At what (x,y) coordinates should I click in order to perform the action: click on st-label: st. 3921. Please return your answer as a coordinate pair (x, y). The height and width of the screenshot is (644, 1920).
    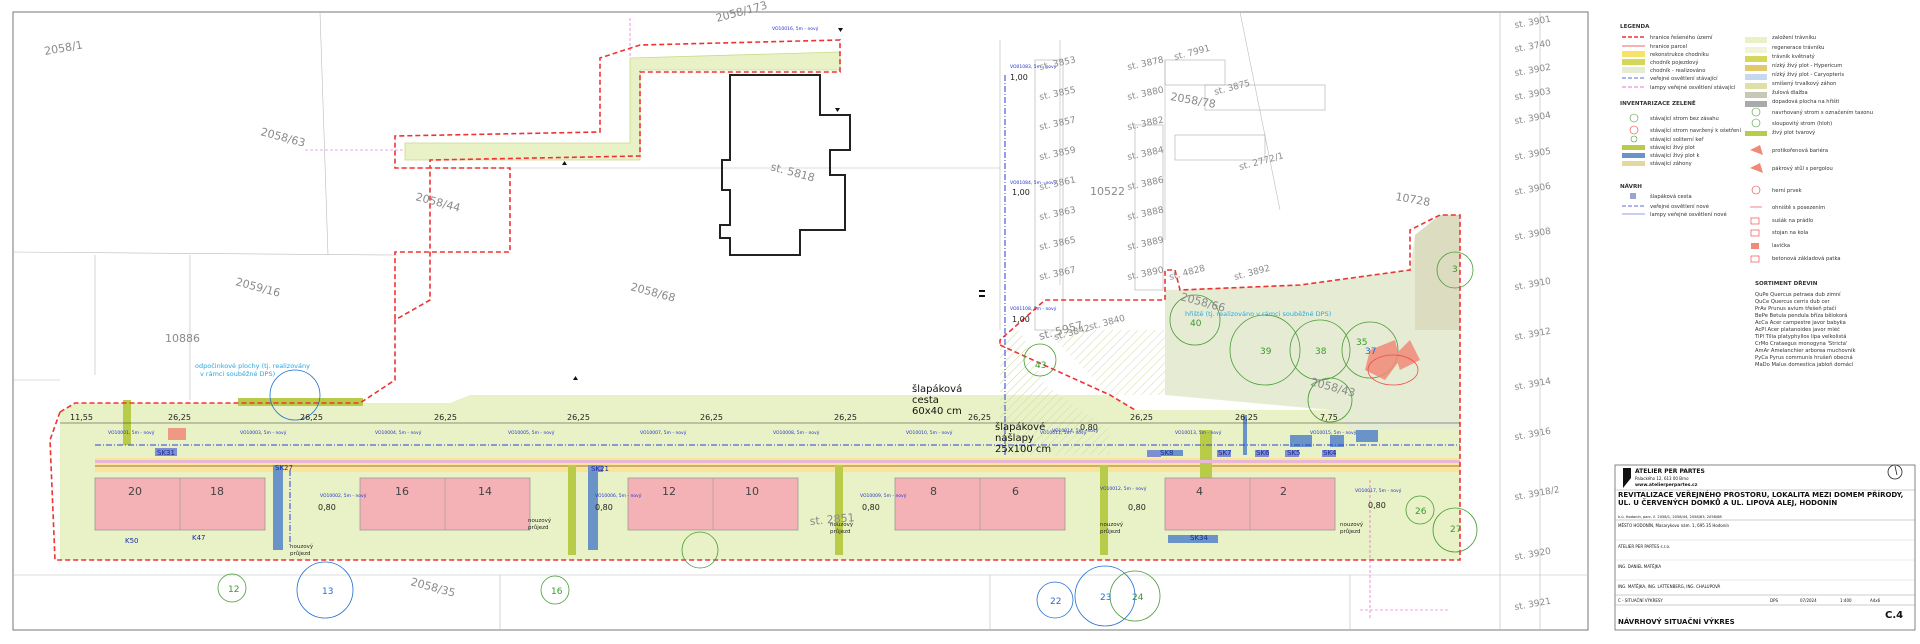
    Looking at the image, I should click on (1533, 605).